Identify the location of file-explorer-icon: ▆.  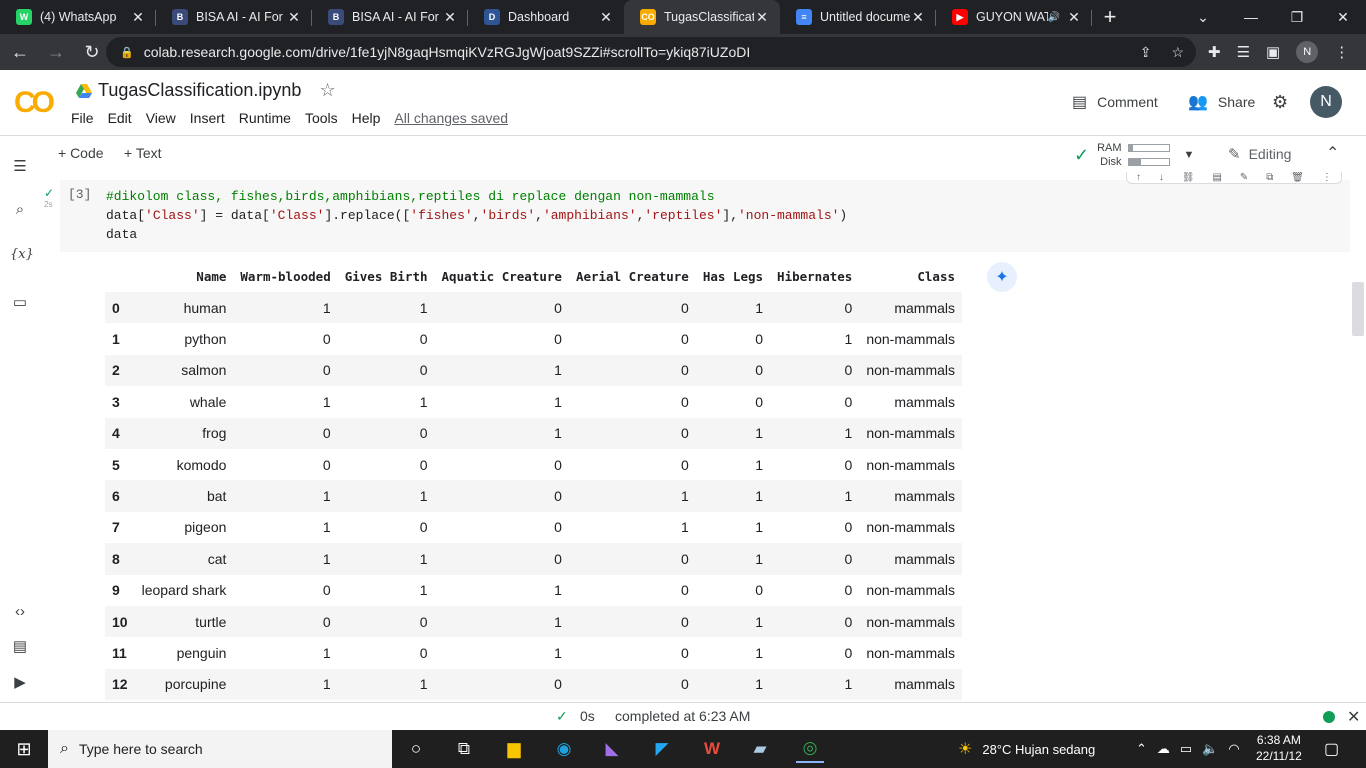
(514, 749).